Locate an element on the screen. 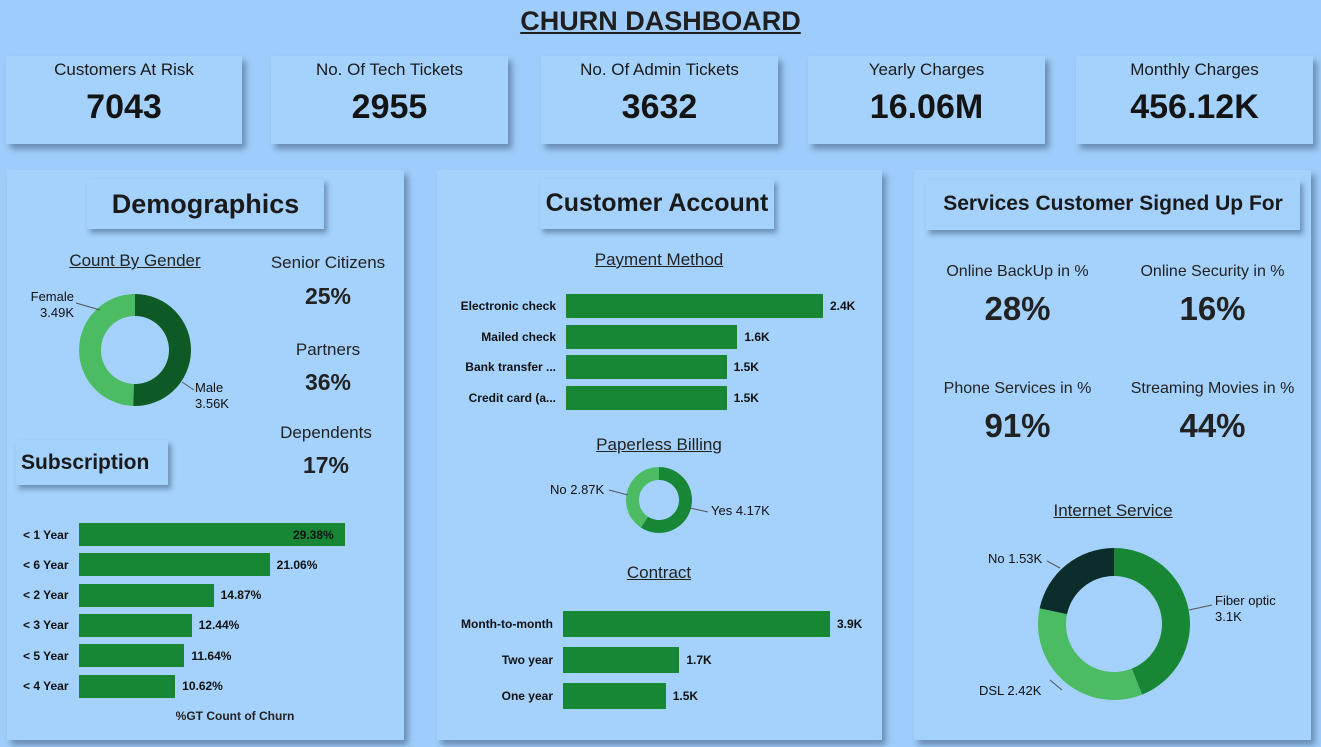 The width and height of the screenshot is (1321, 747). kpi-card-customers-at-risk: Customers At Risk 7043 is located at coordinates (124, 100).